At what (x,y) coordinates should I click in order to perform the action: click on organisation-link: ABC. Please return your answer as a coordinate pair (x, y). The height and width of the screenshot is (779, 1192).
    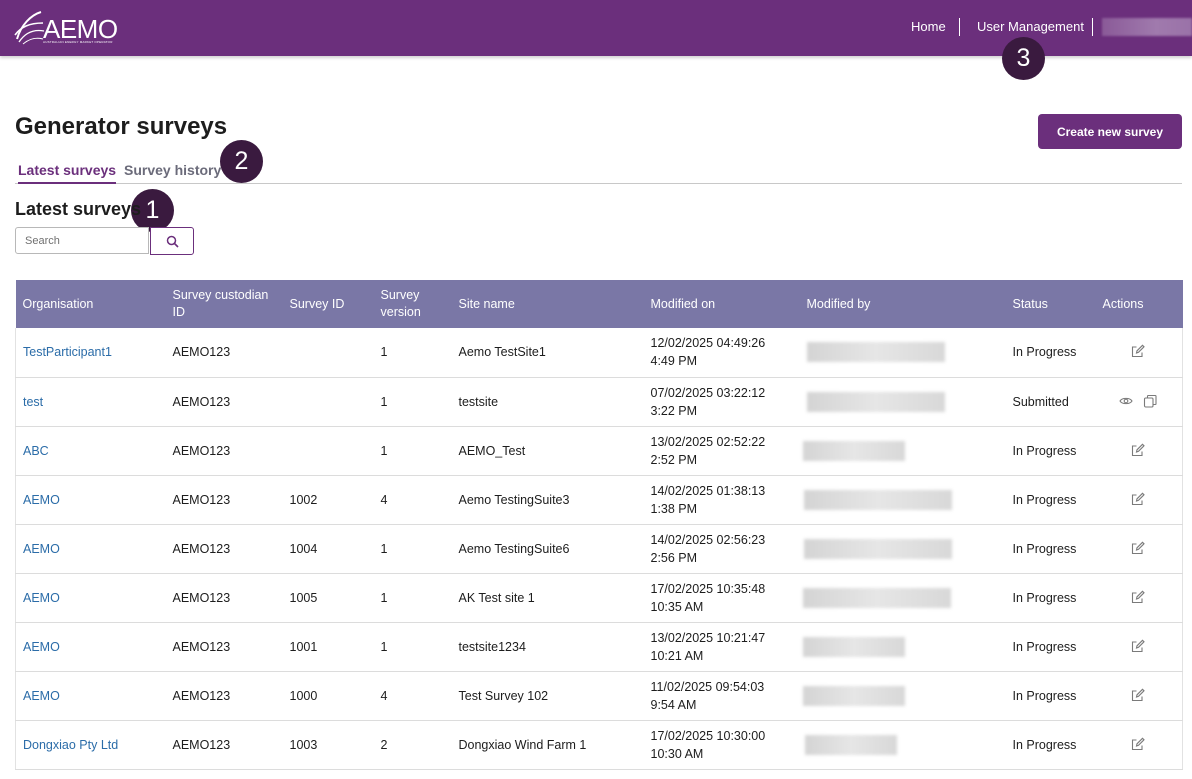
    Looking at the image, I should click on (36, 451).